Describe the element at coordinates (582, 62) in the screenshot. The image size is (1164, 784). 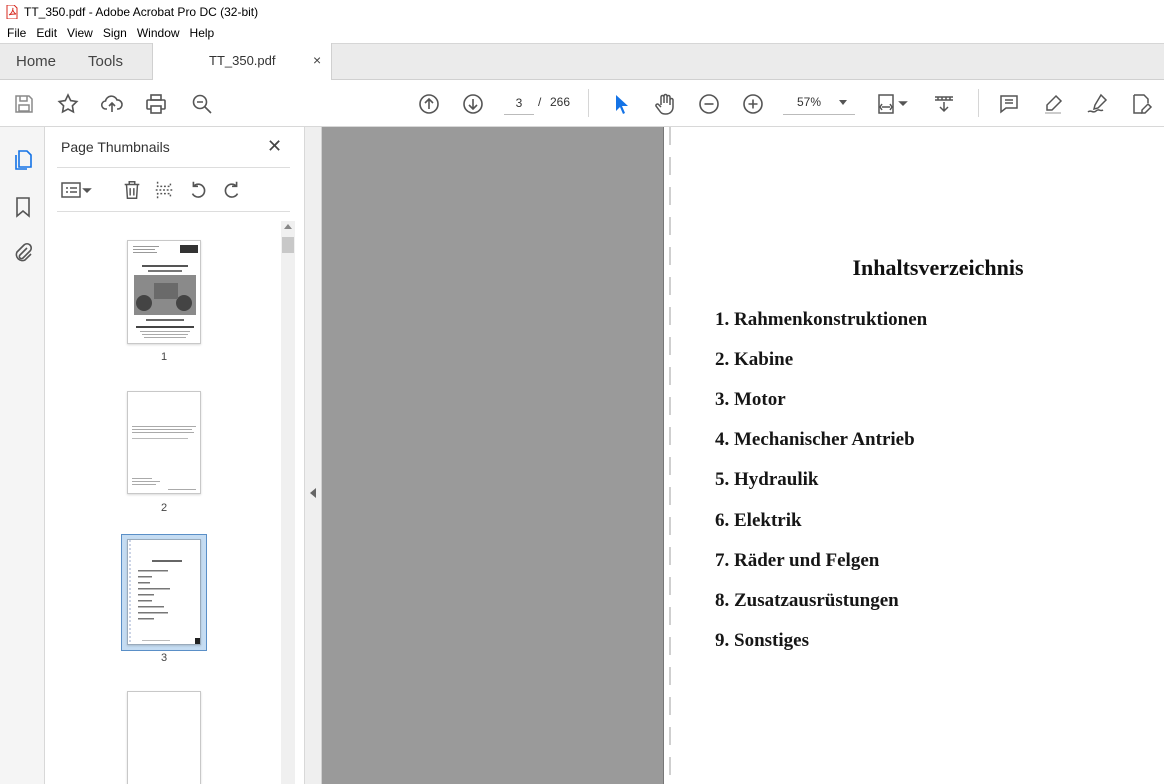
I see `tab-bar: Home Tools TT_350.pdf ×` at that location.